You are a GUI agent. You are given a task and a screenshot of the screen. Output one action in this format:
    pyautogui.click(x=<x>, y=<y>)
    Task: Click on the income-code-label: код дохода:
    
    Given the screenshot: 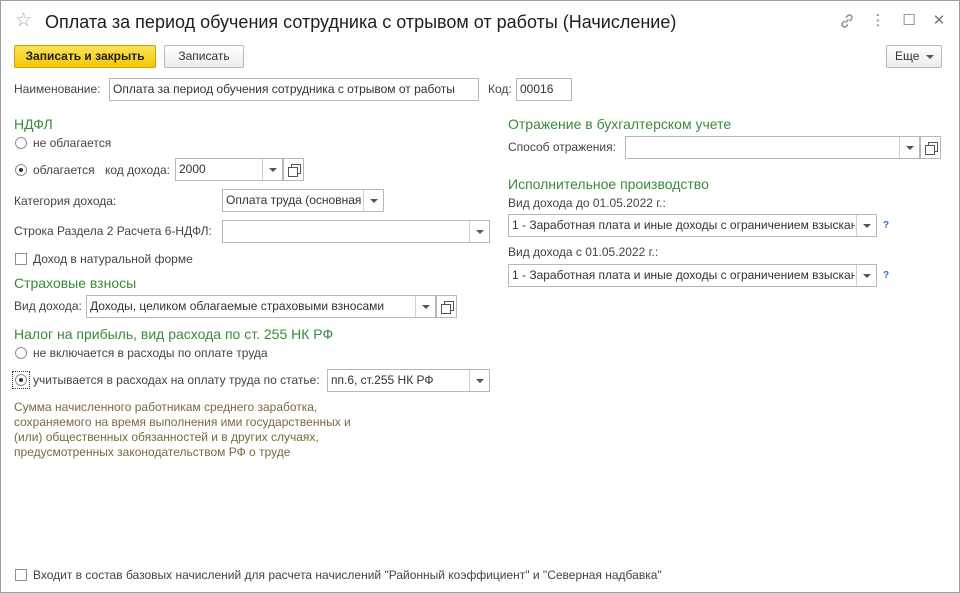 What is the action you would take?
    pyautogui.click(x=137, y=170)
    